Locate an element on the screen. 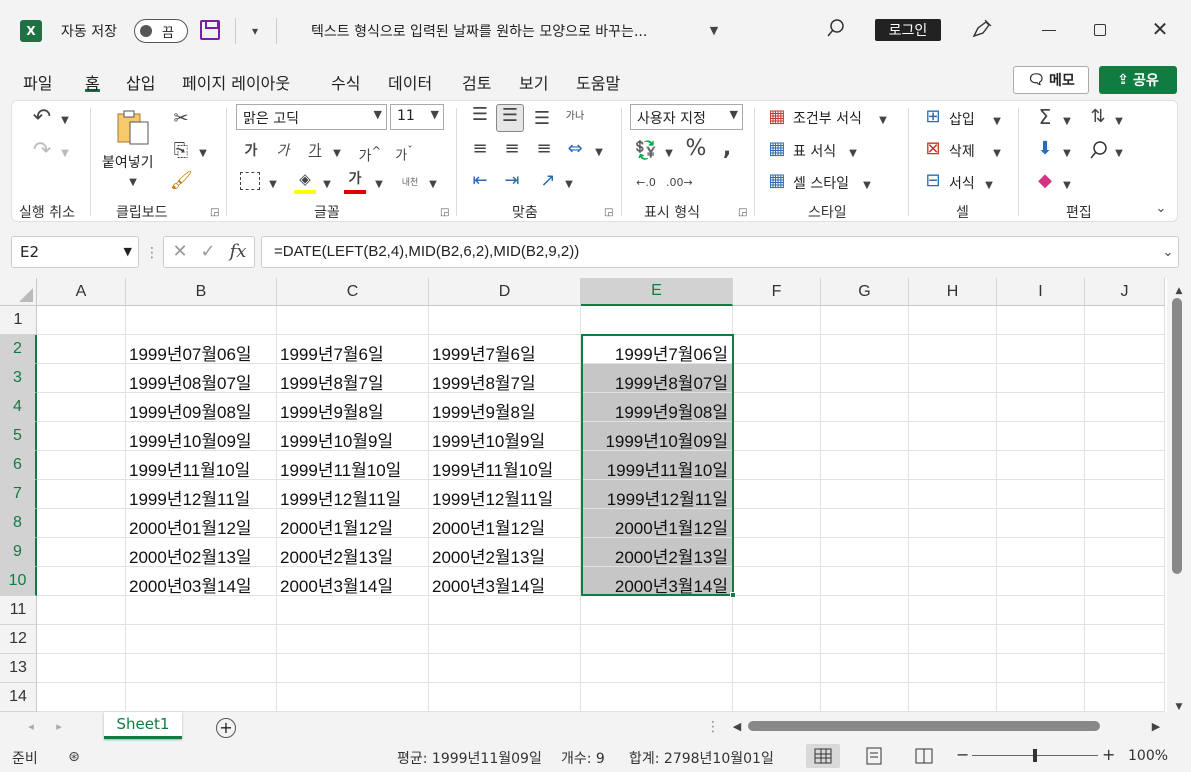 This screenshot has width=1191, height=772. number-format-select: 사용자 지정 ▼ is located at coordinates (686, 117).